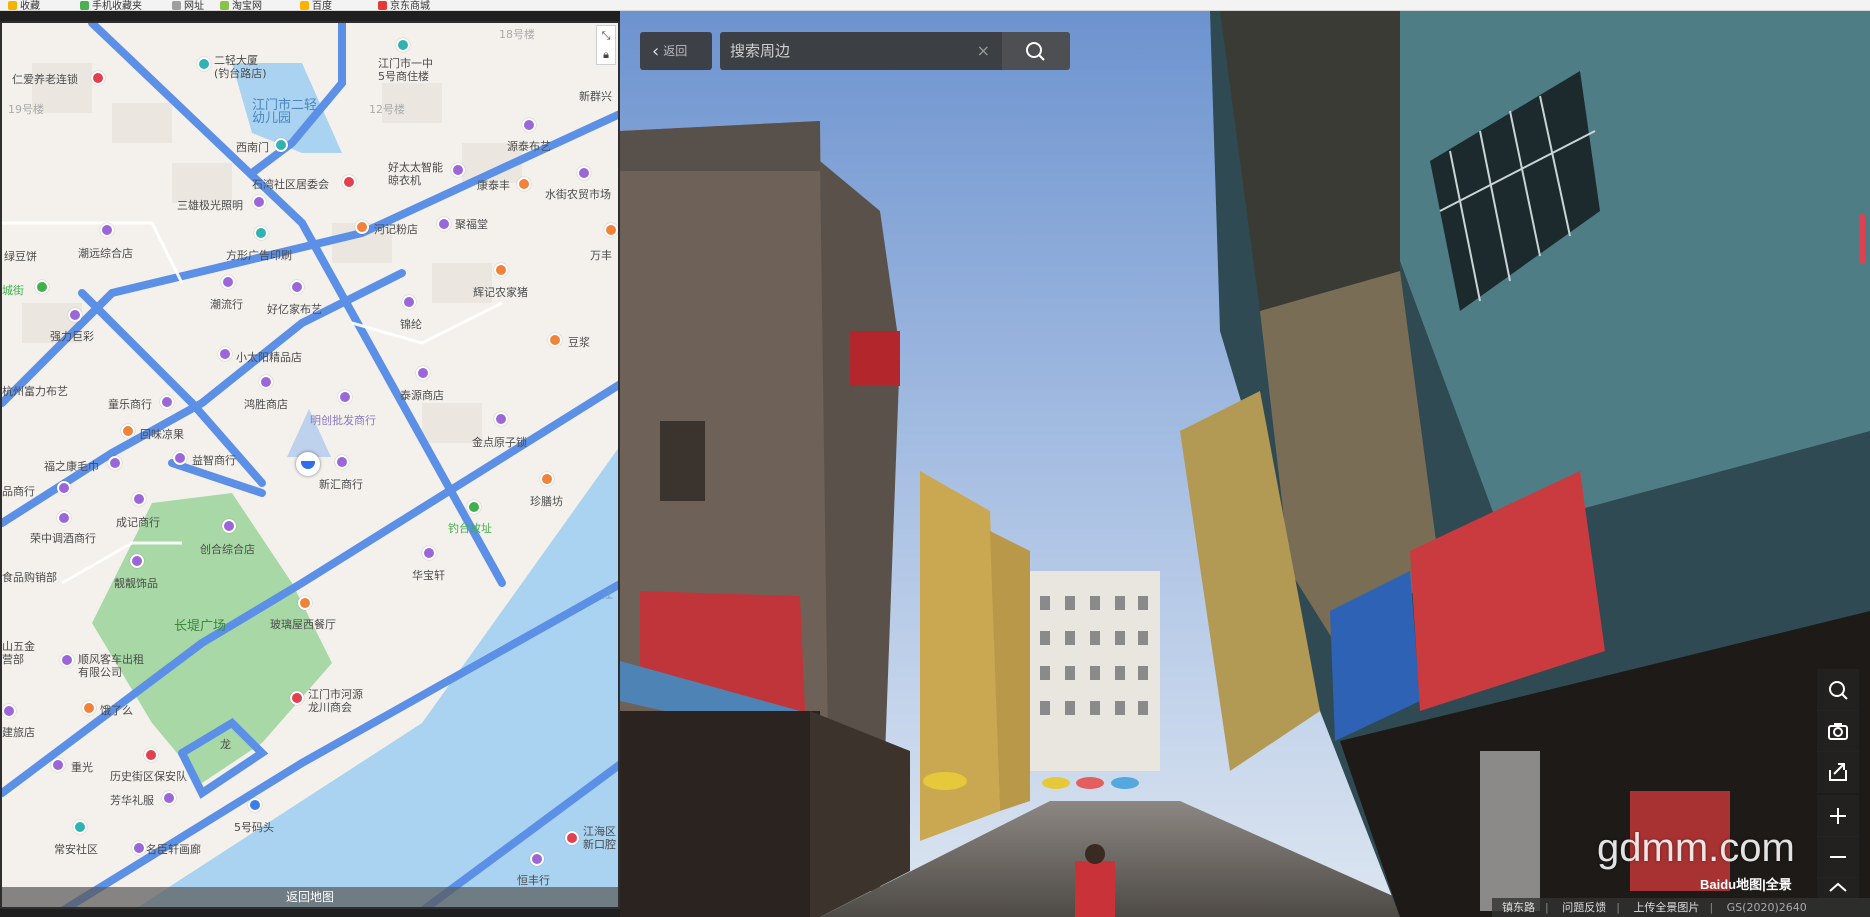 The image size is (1870, 917). What do you see at coordinates (471, 224) in the screenshot?
I see `map-label: 聚福堂` at bounding box center [471, 224].